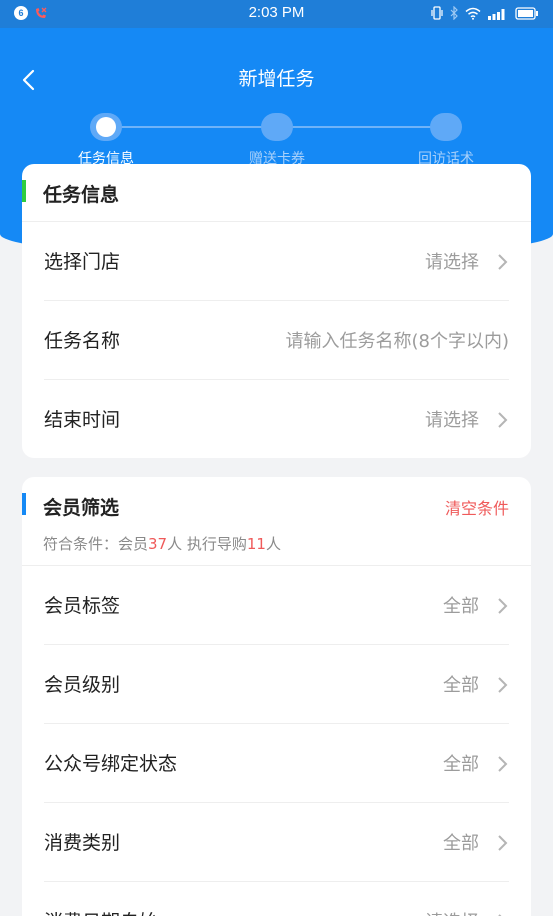 Image resolution: width=553 pixels, height=916 pixels. What do you see at coordinates (276, 261) in the screenshot?
I see `store-select-row: 选择门店 请选择` at bounding box center [276, 261].